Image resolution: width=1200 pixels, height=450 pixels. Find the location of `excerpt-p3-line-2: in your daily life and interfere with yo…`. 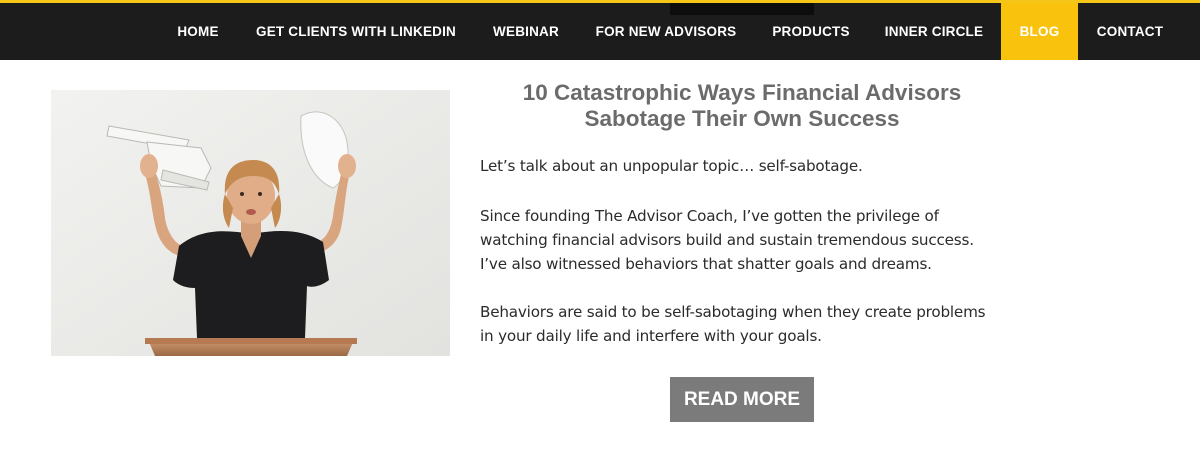

excerpt-p3-line-2: in your daily life and interfere with yo… is located at coordinates (651, 336).